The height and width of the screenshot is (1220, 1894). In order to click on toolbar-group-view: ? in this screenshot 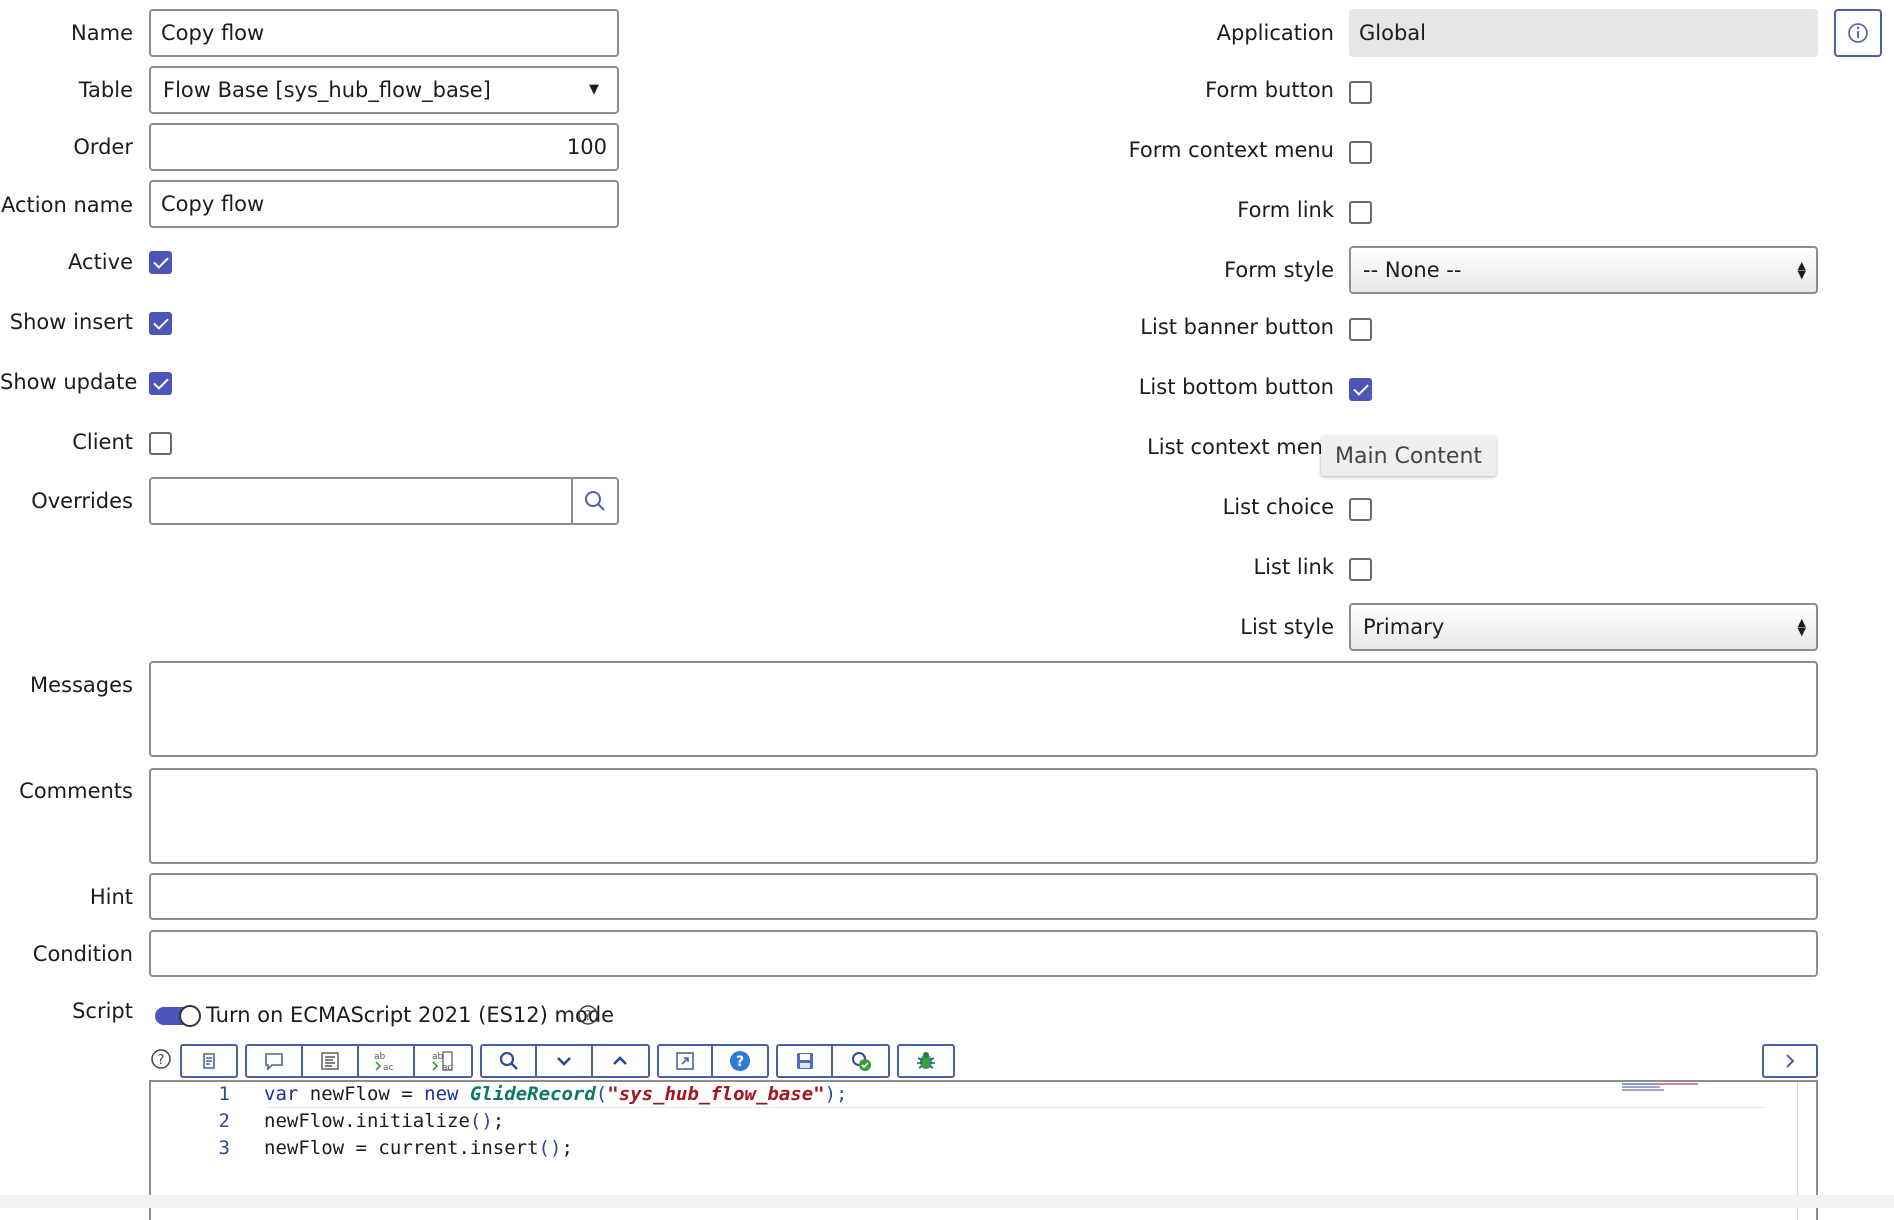, I will do `click(713, 1061)`.